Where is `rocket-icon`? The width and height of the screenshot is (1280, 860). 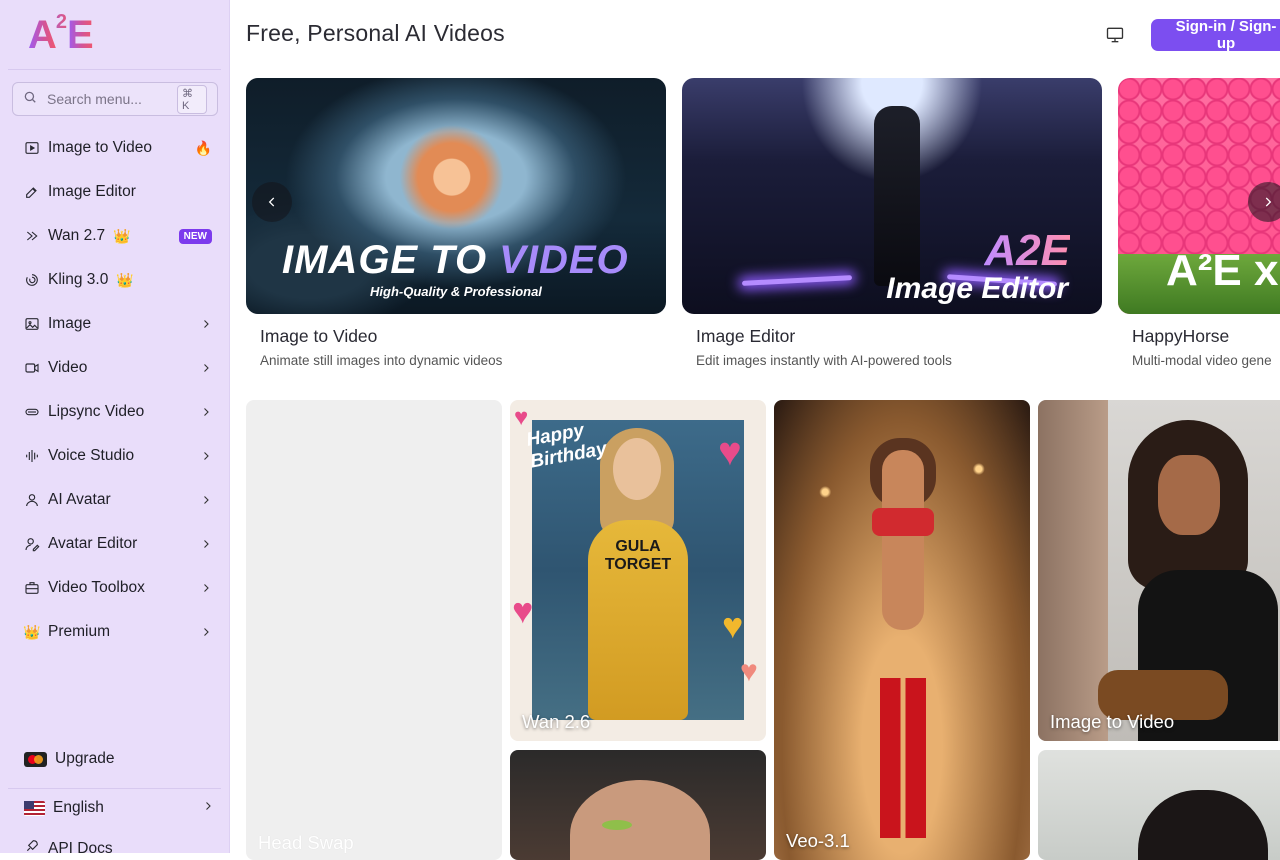
rocket-icon is located at coordinates (32, 848).